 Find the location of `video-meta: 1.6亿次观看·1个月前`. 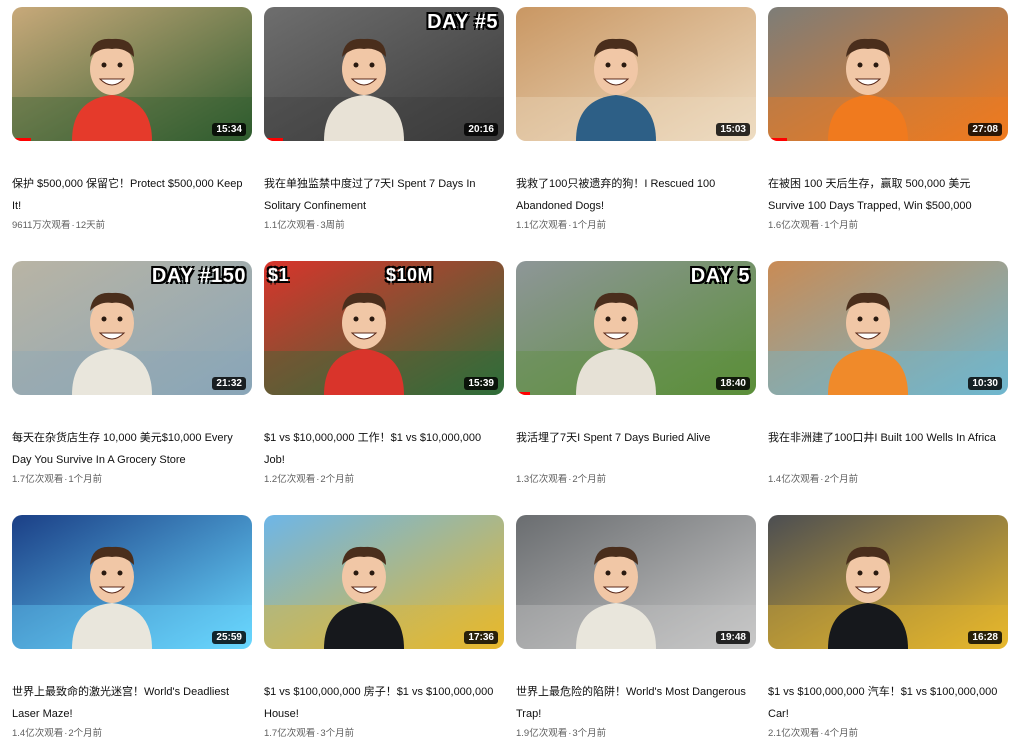

video-meta: 1.6亿次观看·1个月前 is located at coordinates (888, 226).